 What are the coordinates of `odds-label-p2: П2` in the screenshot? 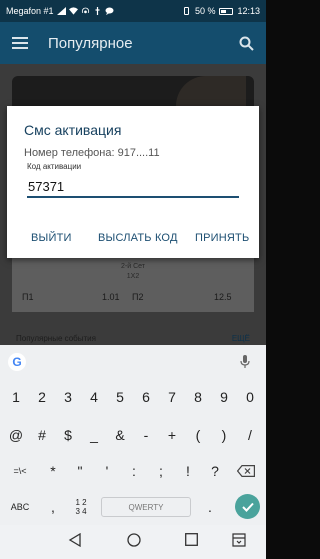 It's located at (138, 297).